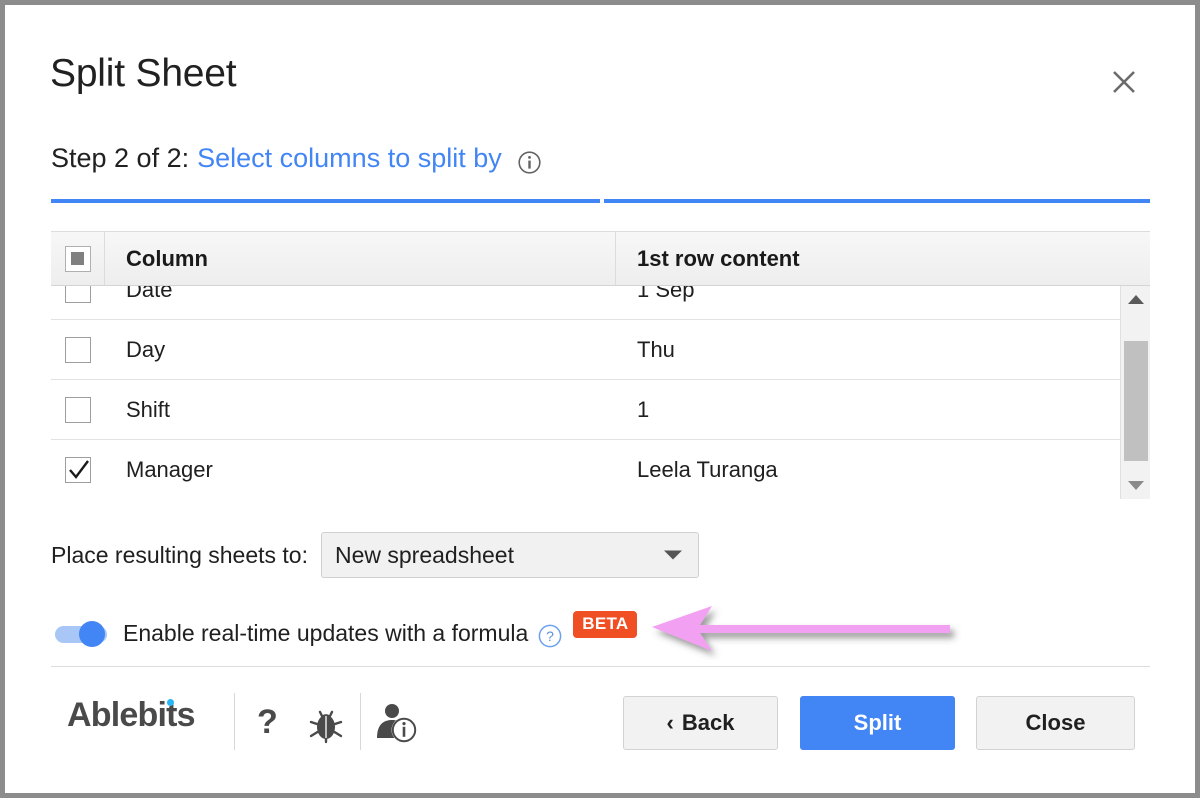  I want to click on realtime-updates-toggle, so click(81, 633).